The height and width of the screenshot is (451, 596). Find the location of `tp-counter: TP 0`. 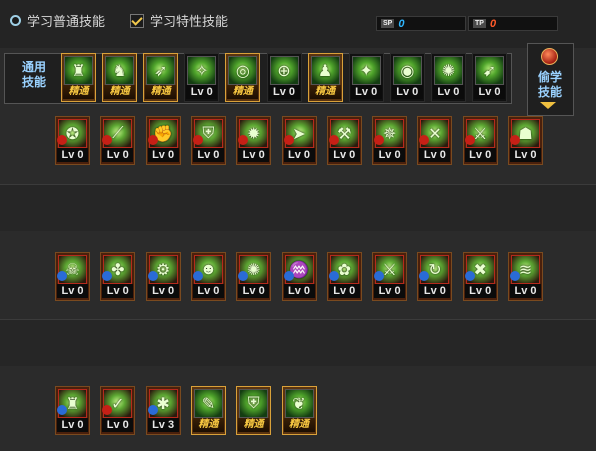

tp-counter: TP 0 is located at coordinates (513, 23).